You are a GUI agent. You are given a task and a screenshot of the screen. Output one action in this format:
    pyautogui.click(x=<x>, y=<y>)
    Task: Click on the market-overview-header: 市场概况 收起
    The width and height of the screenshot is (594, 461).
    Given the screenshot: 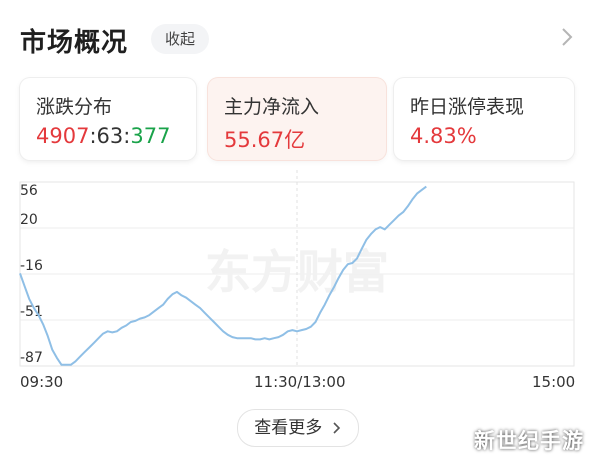 What is the action you would take?
    pyautogui.click(x=300, y=40)
    